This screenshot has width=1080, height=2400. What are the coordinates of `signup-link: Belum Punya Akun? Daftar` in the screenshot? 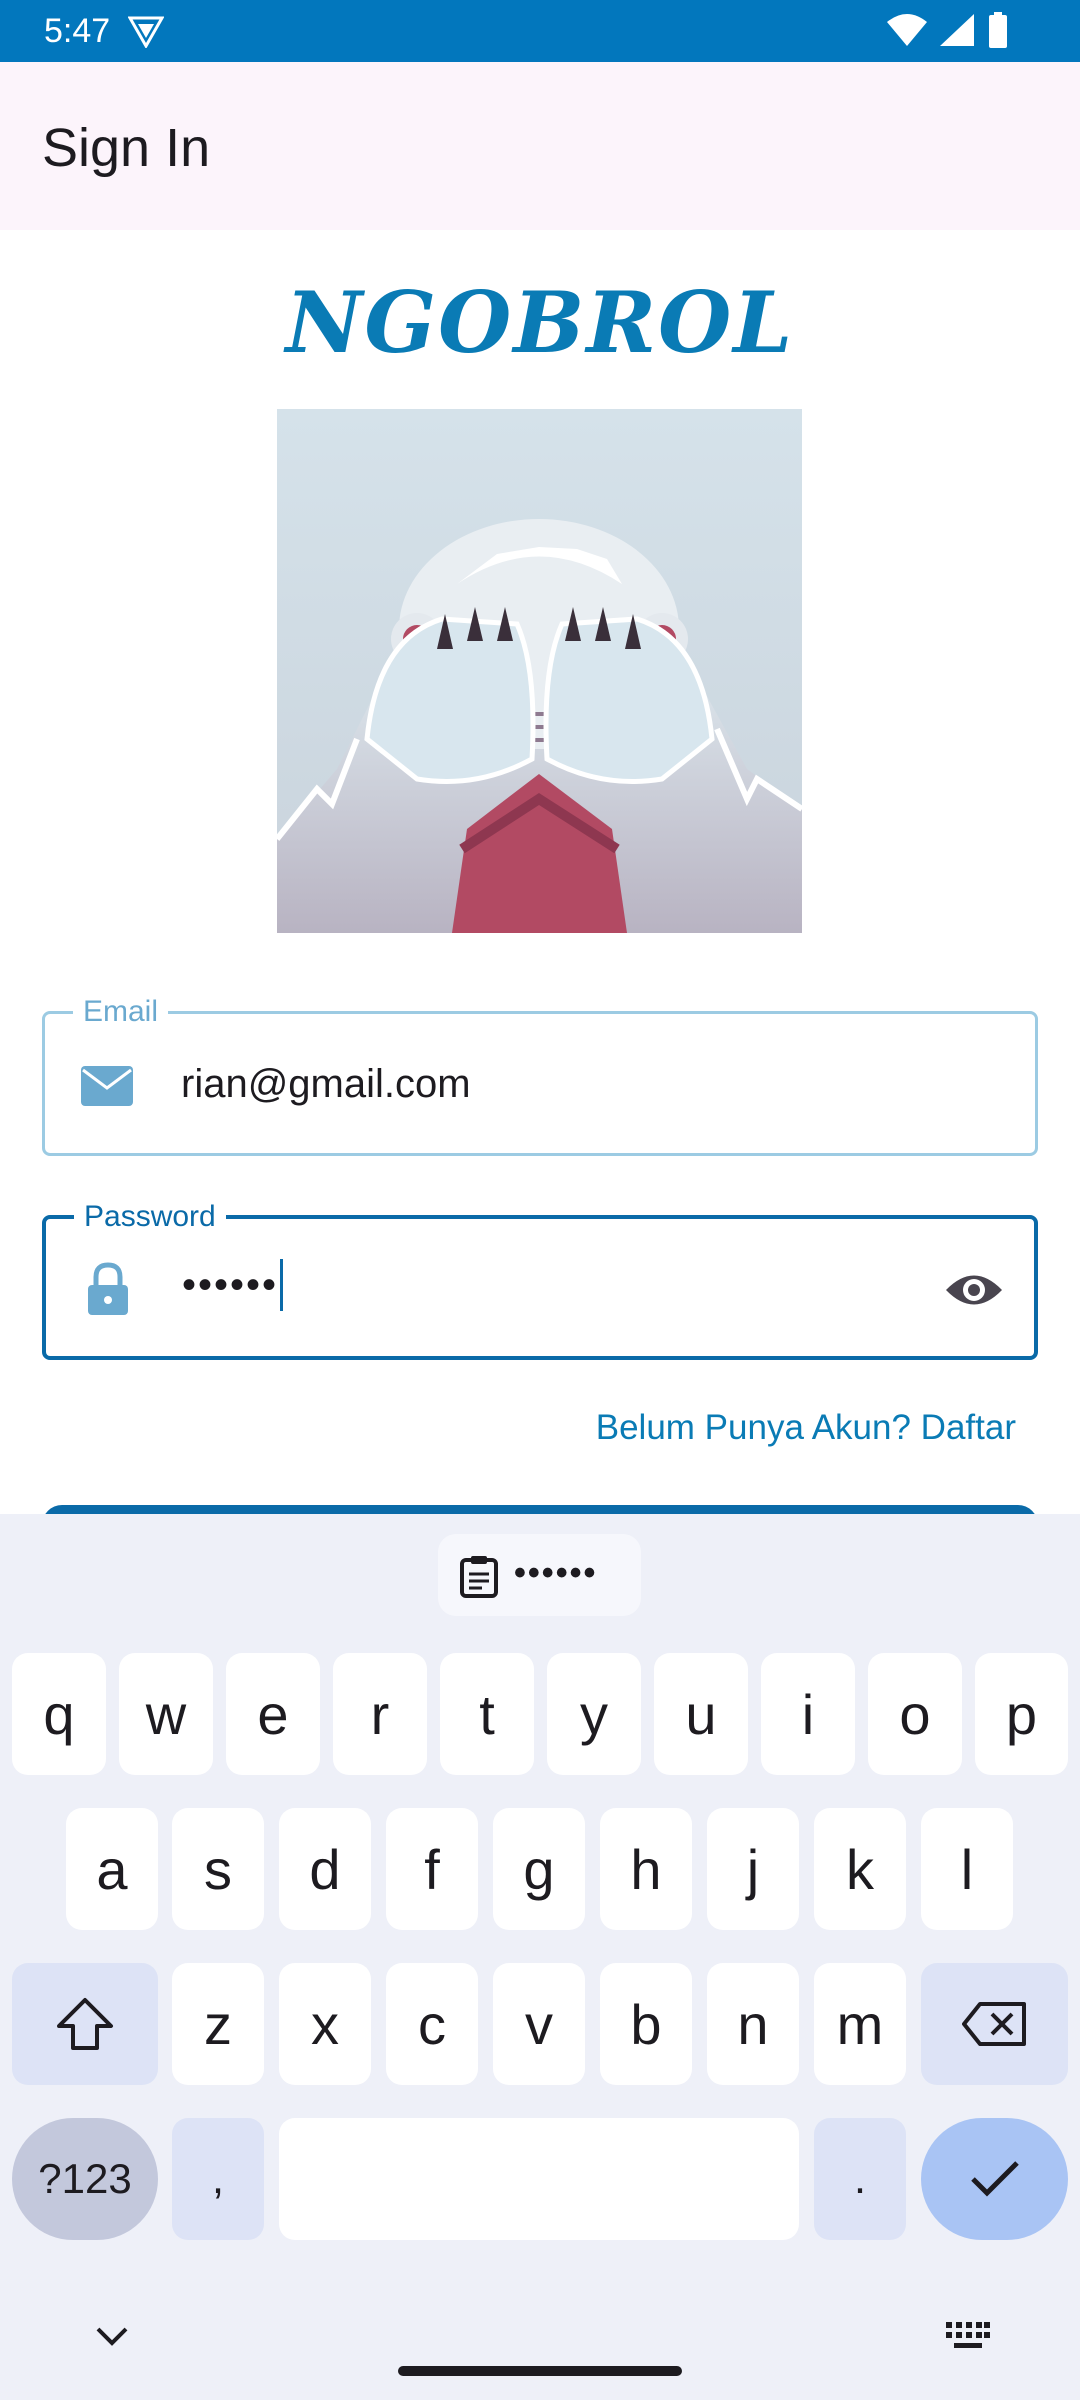 It's located at (806, 1428).